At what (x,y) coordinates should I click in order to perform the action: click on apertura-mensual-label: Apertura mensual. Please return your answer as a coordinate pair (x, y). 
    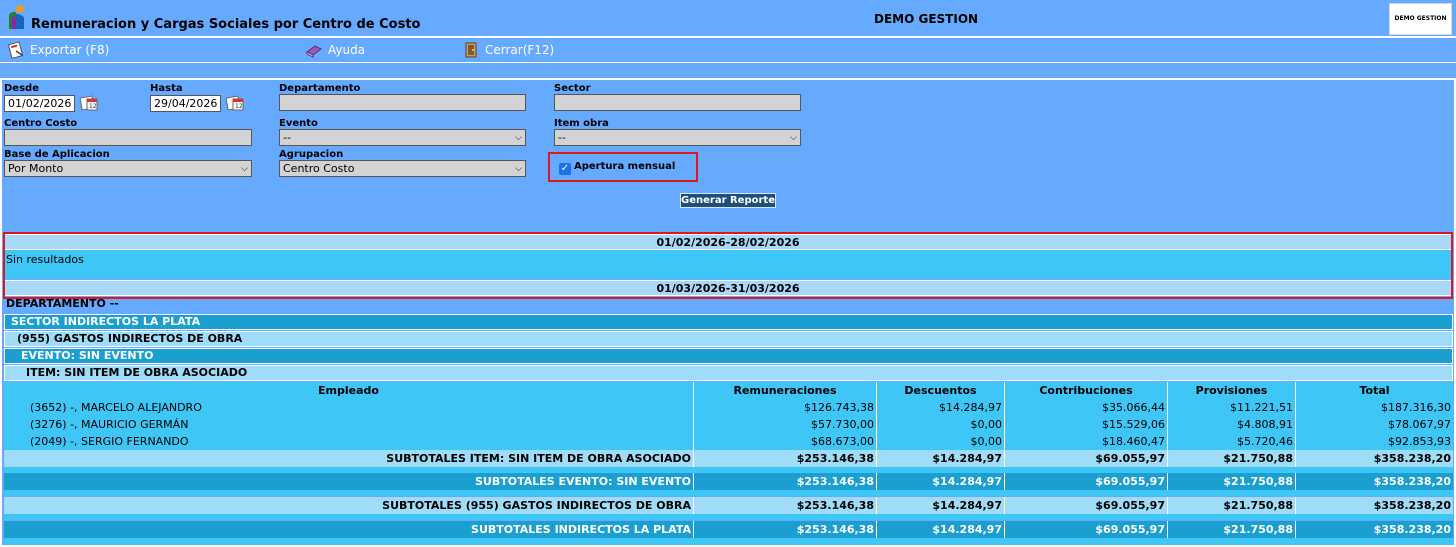
    Looking at the image, I should click on (624, 166).